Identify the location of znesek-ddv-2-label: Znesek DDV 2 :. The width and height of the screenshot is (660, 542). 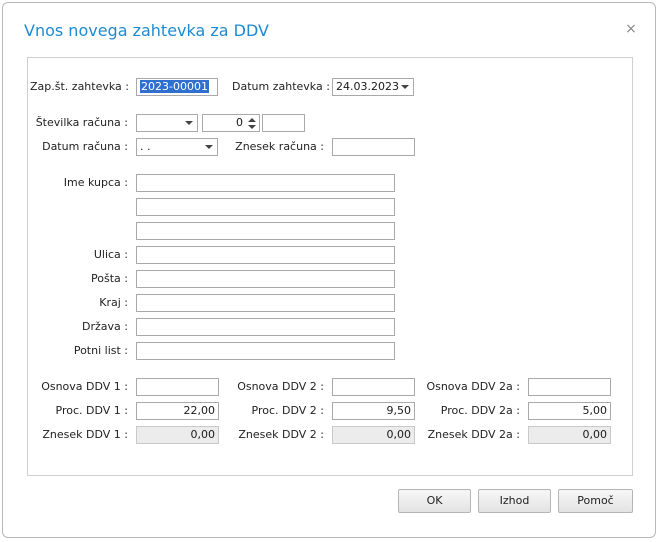
(281, 434).